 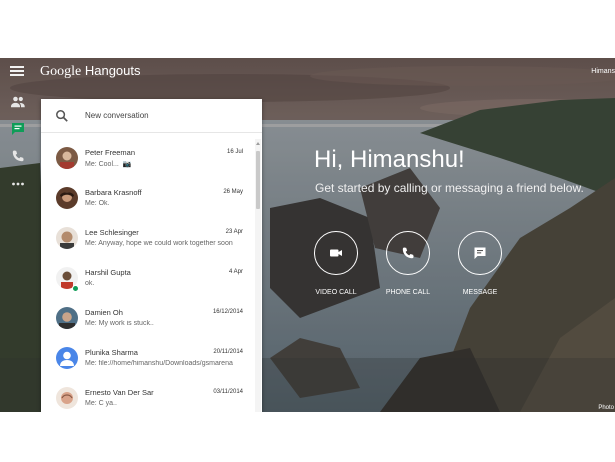 What do you see at coordinates (227, 312) in the screenshot?
I see `timestamp: 16/12/2014` at bounding box center [227, 312].